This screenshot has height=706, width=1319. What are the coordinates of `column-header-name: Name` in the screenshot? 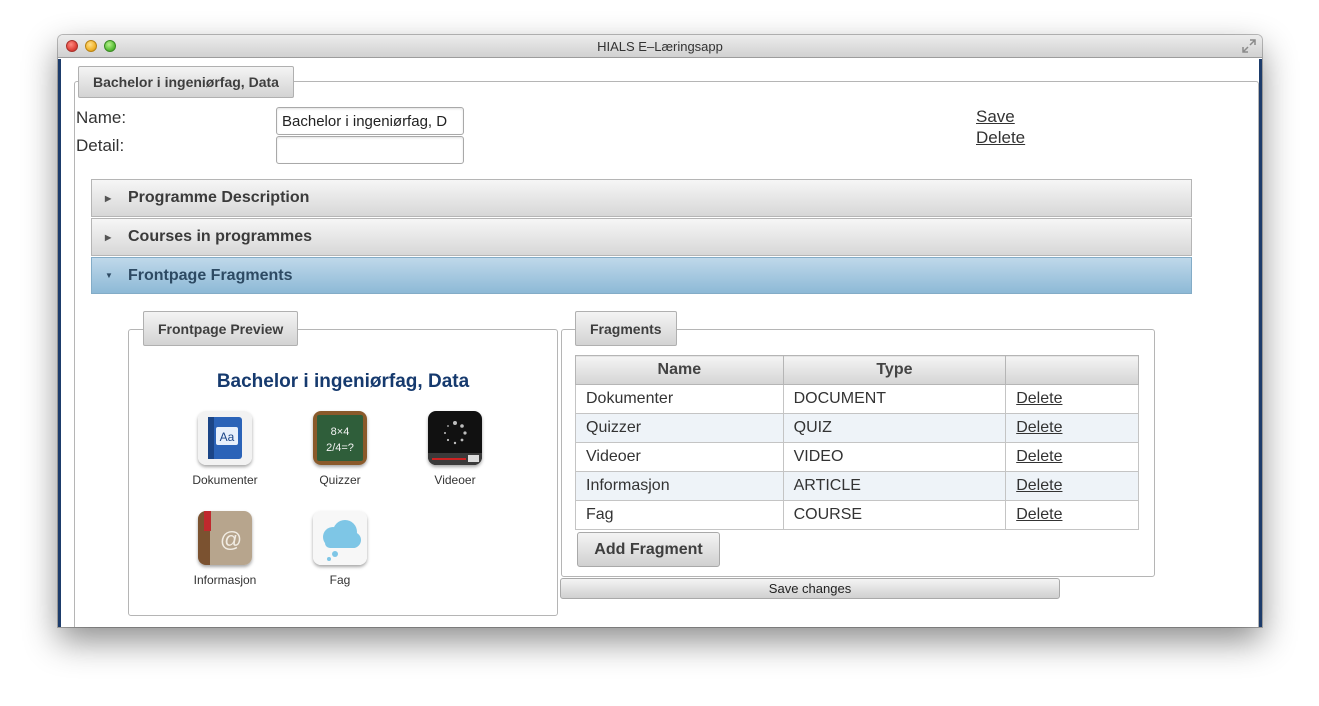 It's located at (679, 370).